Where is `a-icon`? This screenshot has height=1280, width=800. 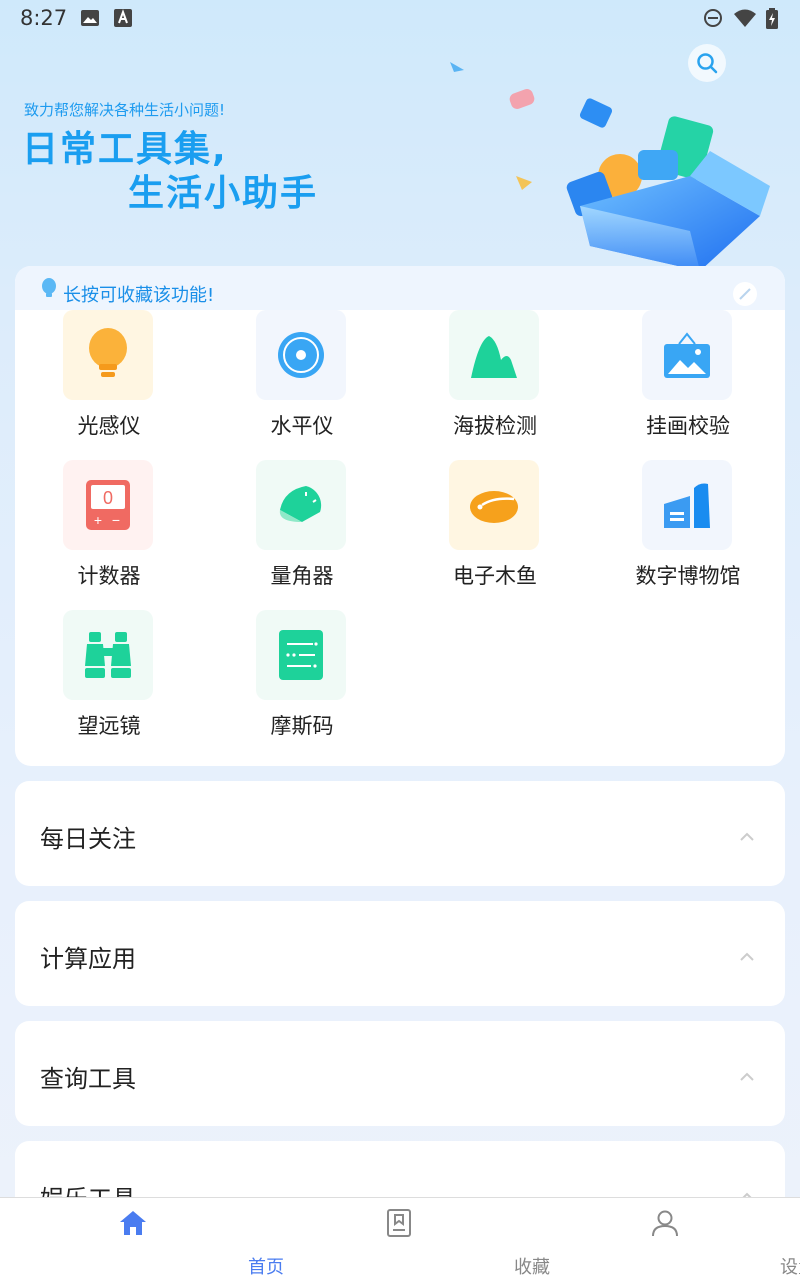
a-icon is located at coordinates (123, 18).